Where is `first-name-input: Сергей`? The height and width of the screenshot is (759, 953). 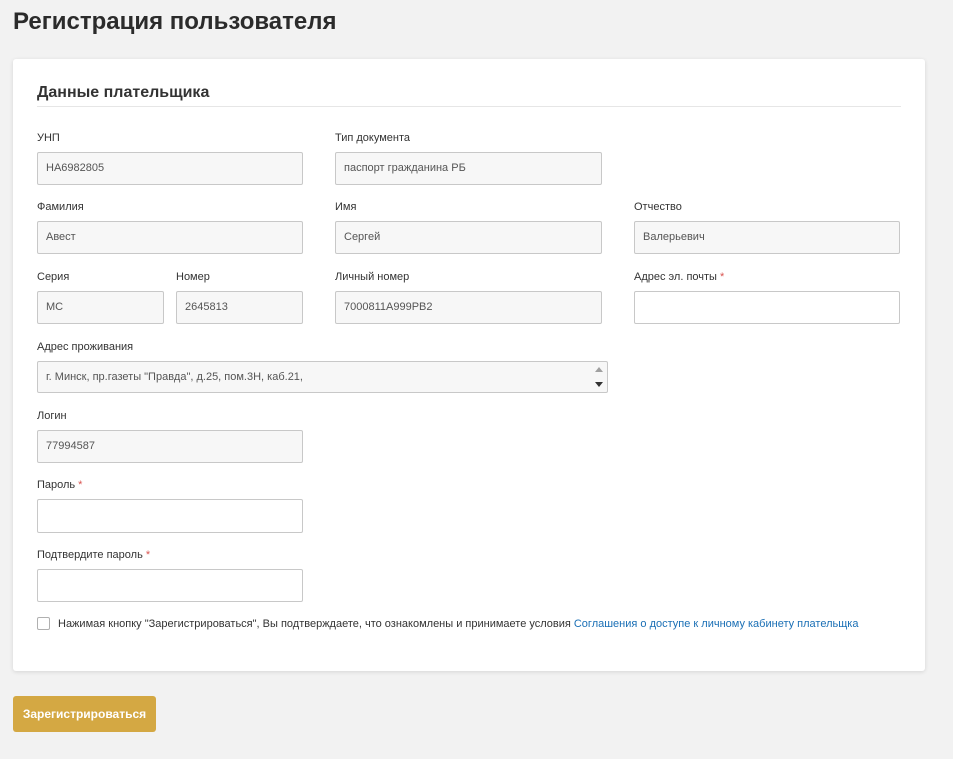
first-name-input: Сергей is located at coordinates (468, 237).